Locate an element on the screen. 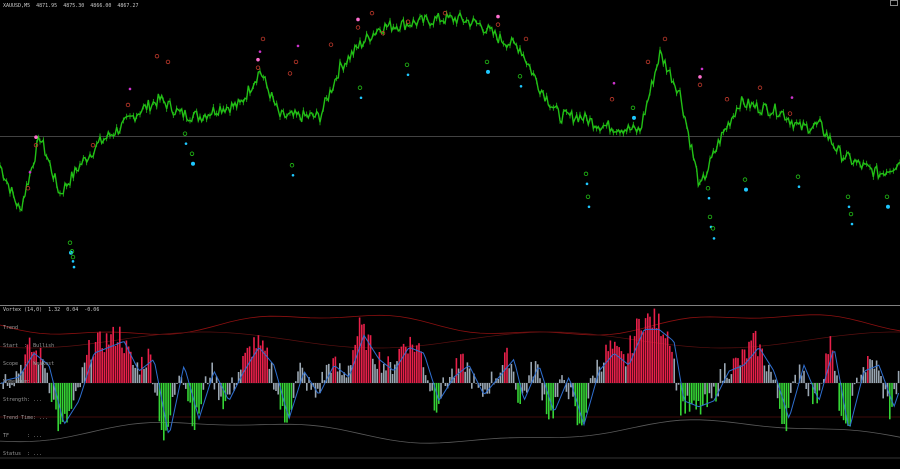  legend-line: Trend is located at coordinates (11, 328).